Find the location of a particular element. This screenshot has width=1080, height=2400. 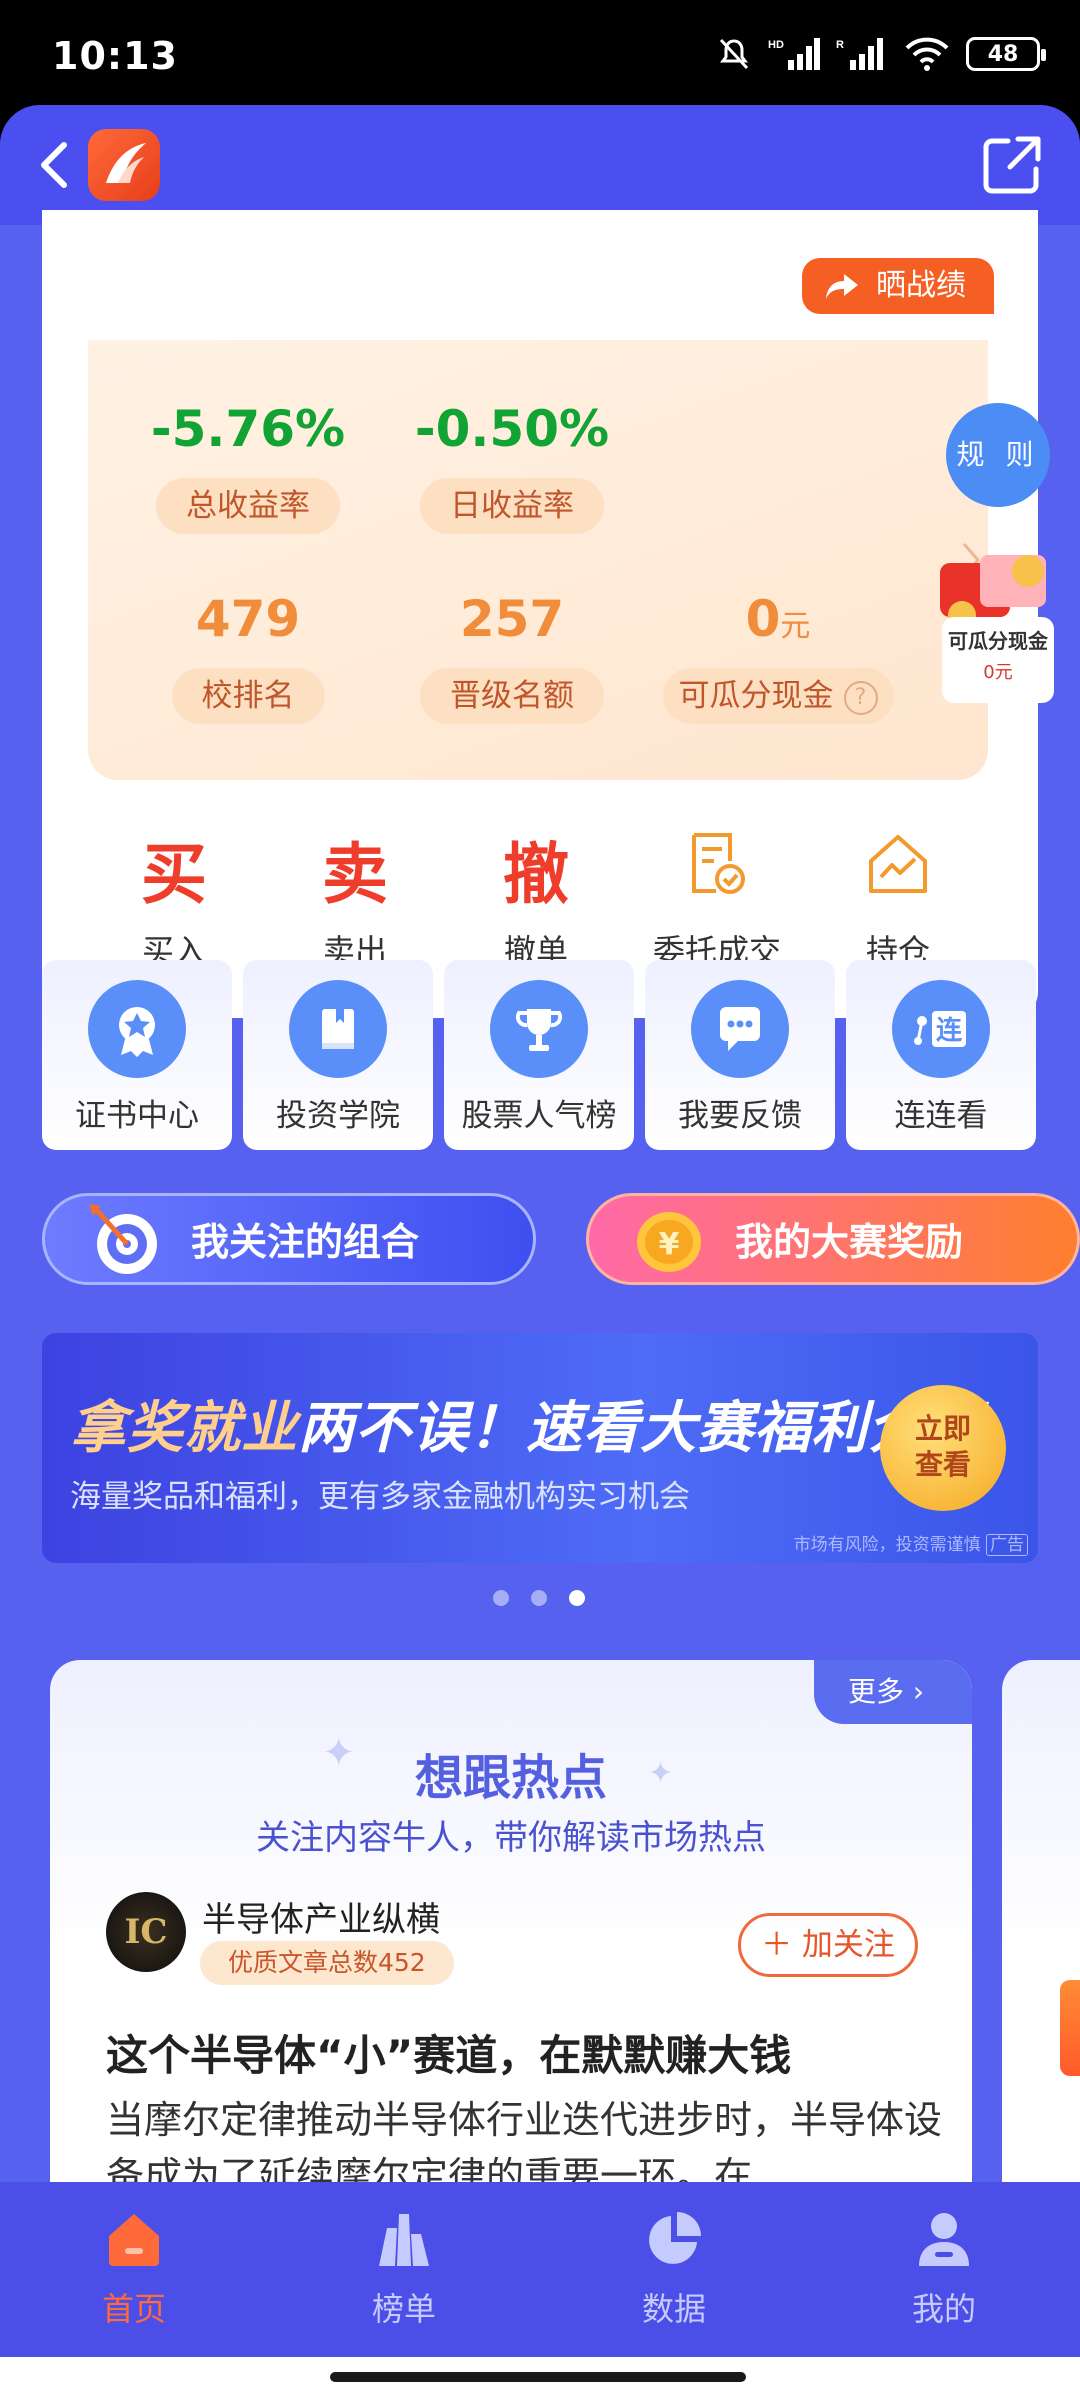

buy-action: 买 买入 is located at coordinates (174, 901).